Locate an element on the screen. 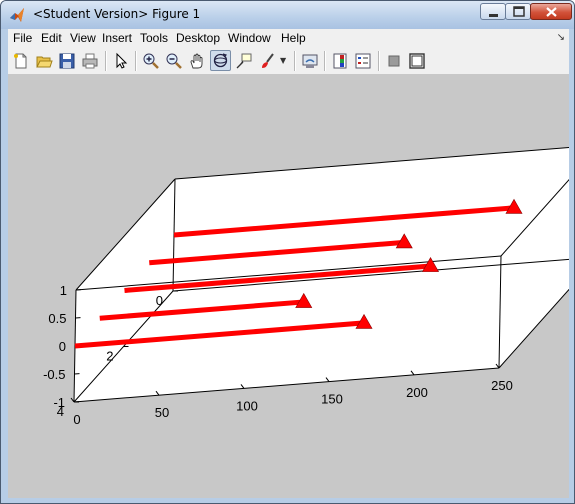 This screenshot has width=575, height=504. menu-desktop: Desktop is located at coordinates (198, 38).